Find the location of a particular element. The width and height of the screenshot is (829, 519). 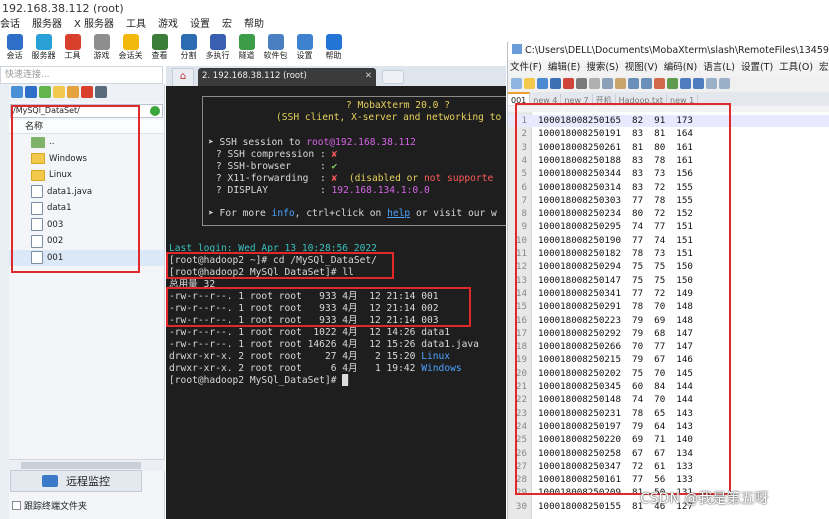

view-icon is located at coordinates (159, 42).